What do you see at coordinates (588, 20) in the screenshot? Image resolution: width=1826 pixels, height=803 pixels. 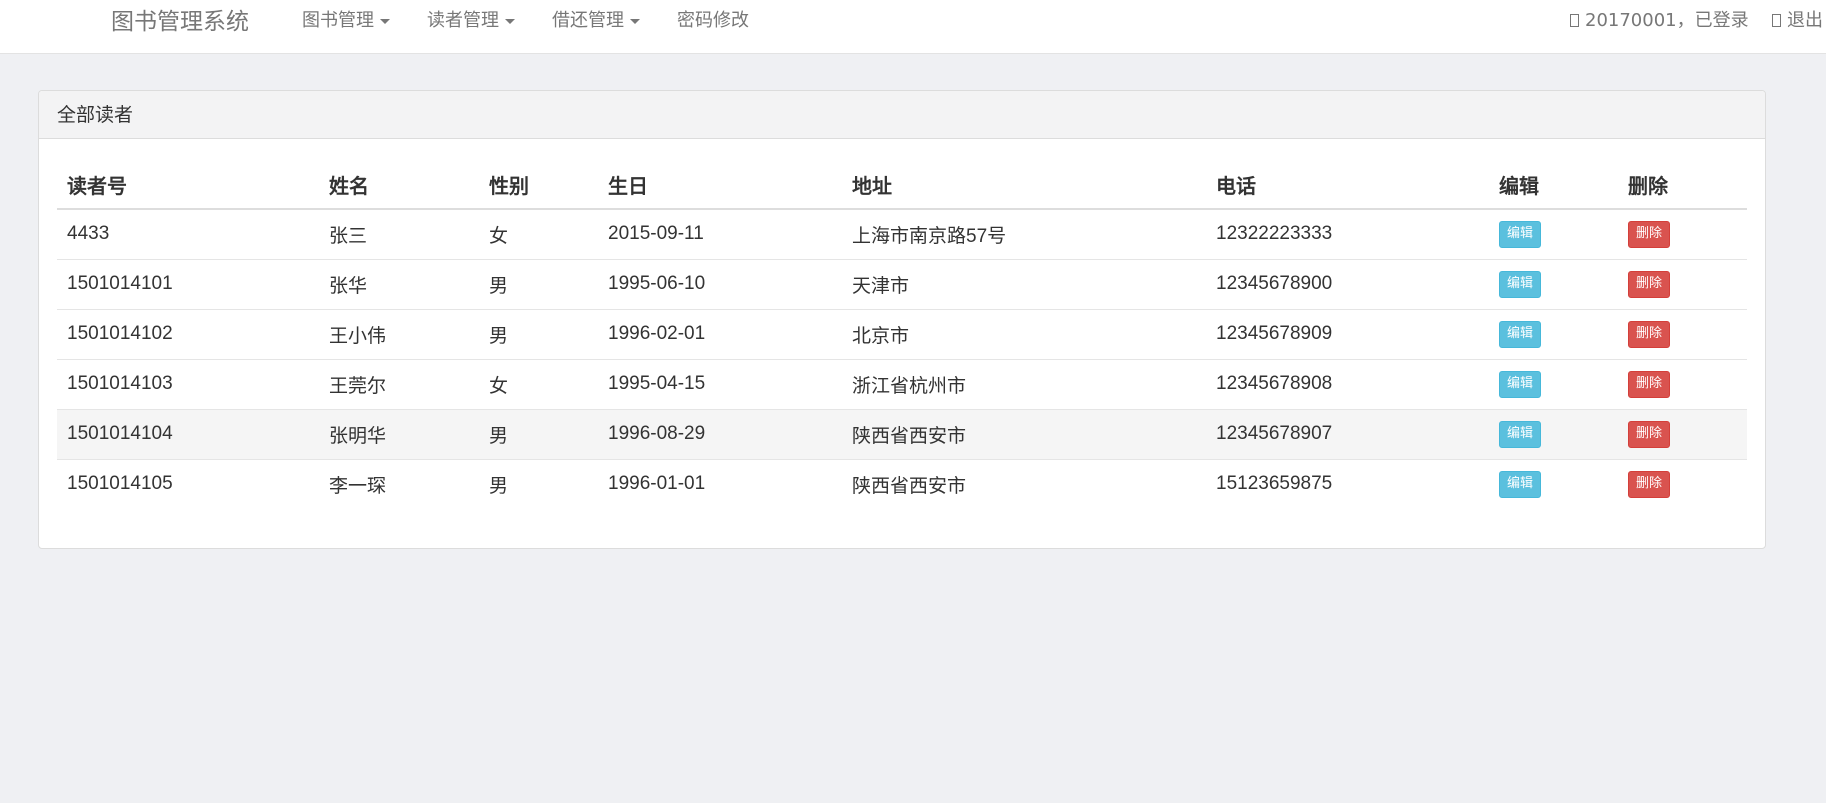 I see `menu-borrow-return-label: 借还管理` at bounding box center [588, 20].